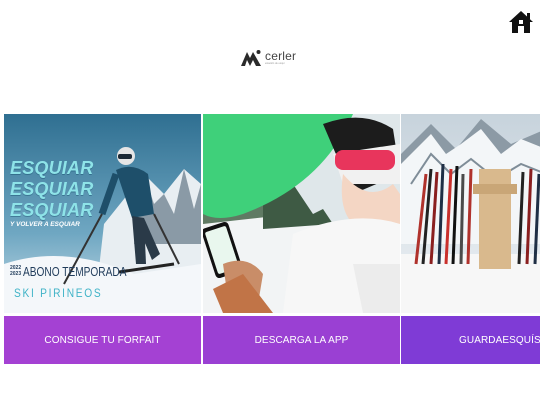 This screenshot has height=405, width=540. What do you see at coordinates (470, 213) in the screenshot?
I see `guardaesquis-image` at bounding box center [470, 213].